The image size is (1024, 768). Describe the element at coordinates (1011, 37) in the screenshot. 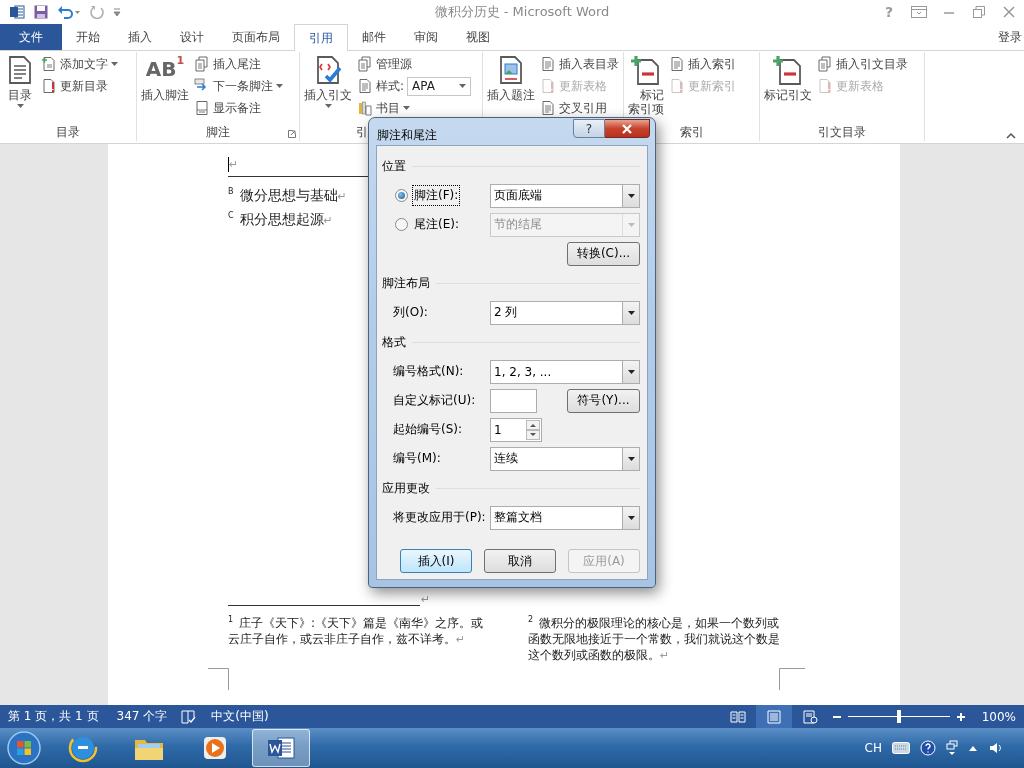

I see `sign-in-link: 登录` at that location.